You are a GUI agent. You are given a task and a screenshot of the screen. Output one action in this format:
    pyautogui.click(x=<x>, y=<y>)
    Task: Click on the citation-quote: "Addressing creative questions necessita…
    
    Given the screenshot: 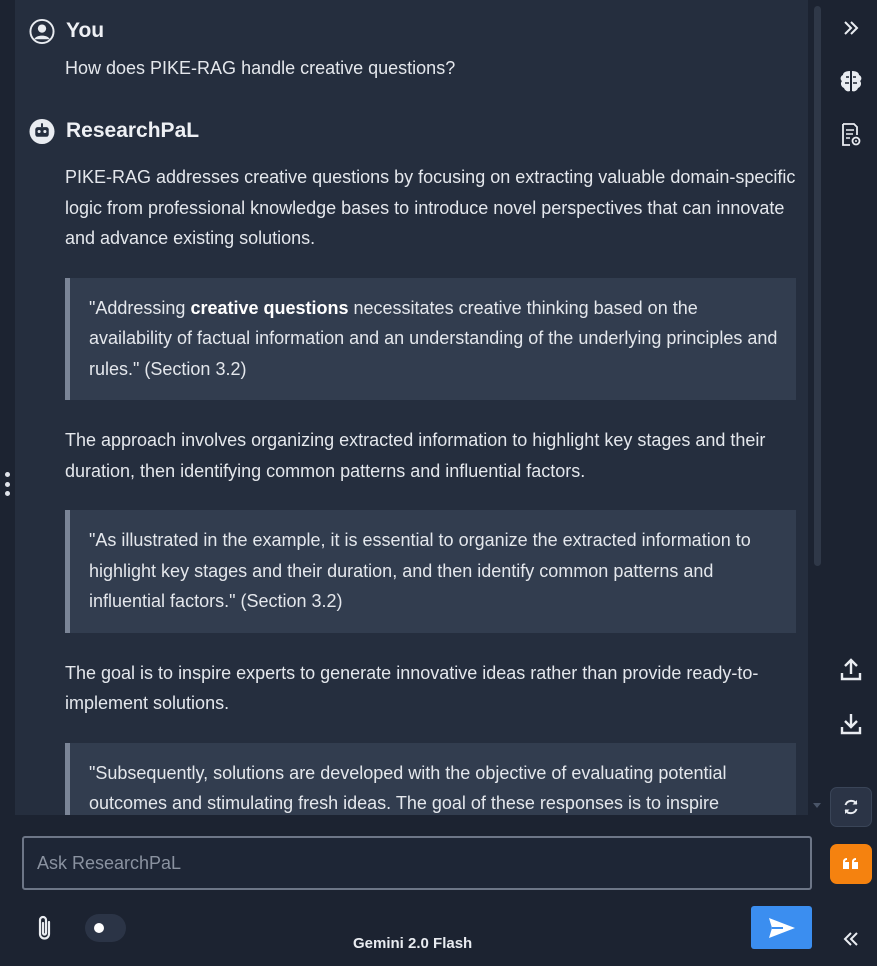 What is the action you would take?
    pyautogui.click(x=430, y=338)
    